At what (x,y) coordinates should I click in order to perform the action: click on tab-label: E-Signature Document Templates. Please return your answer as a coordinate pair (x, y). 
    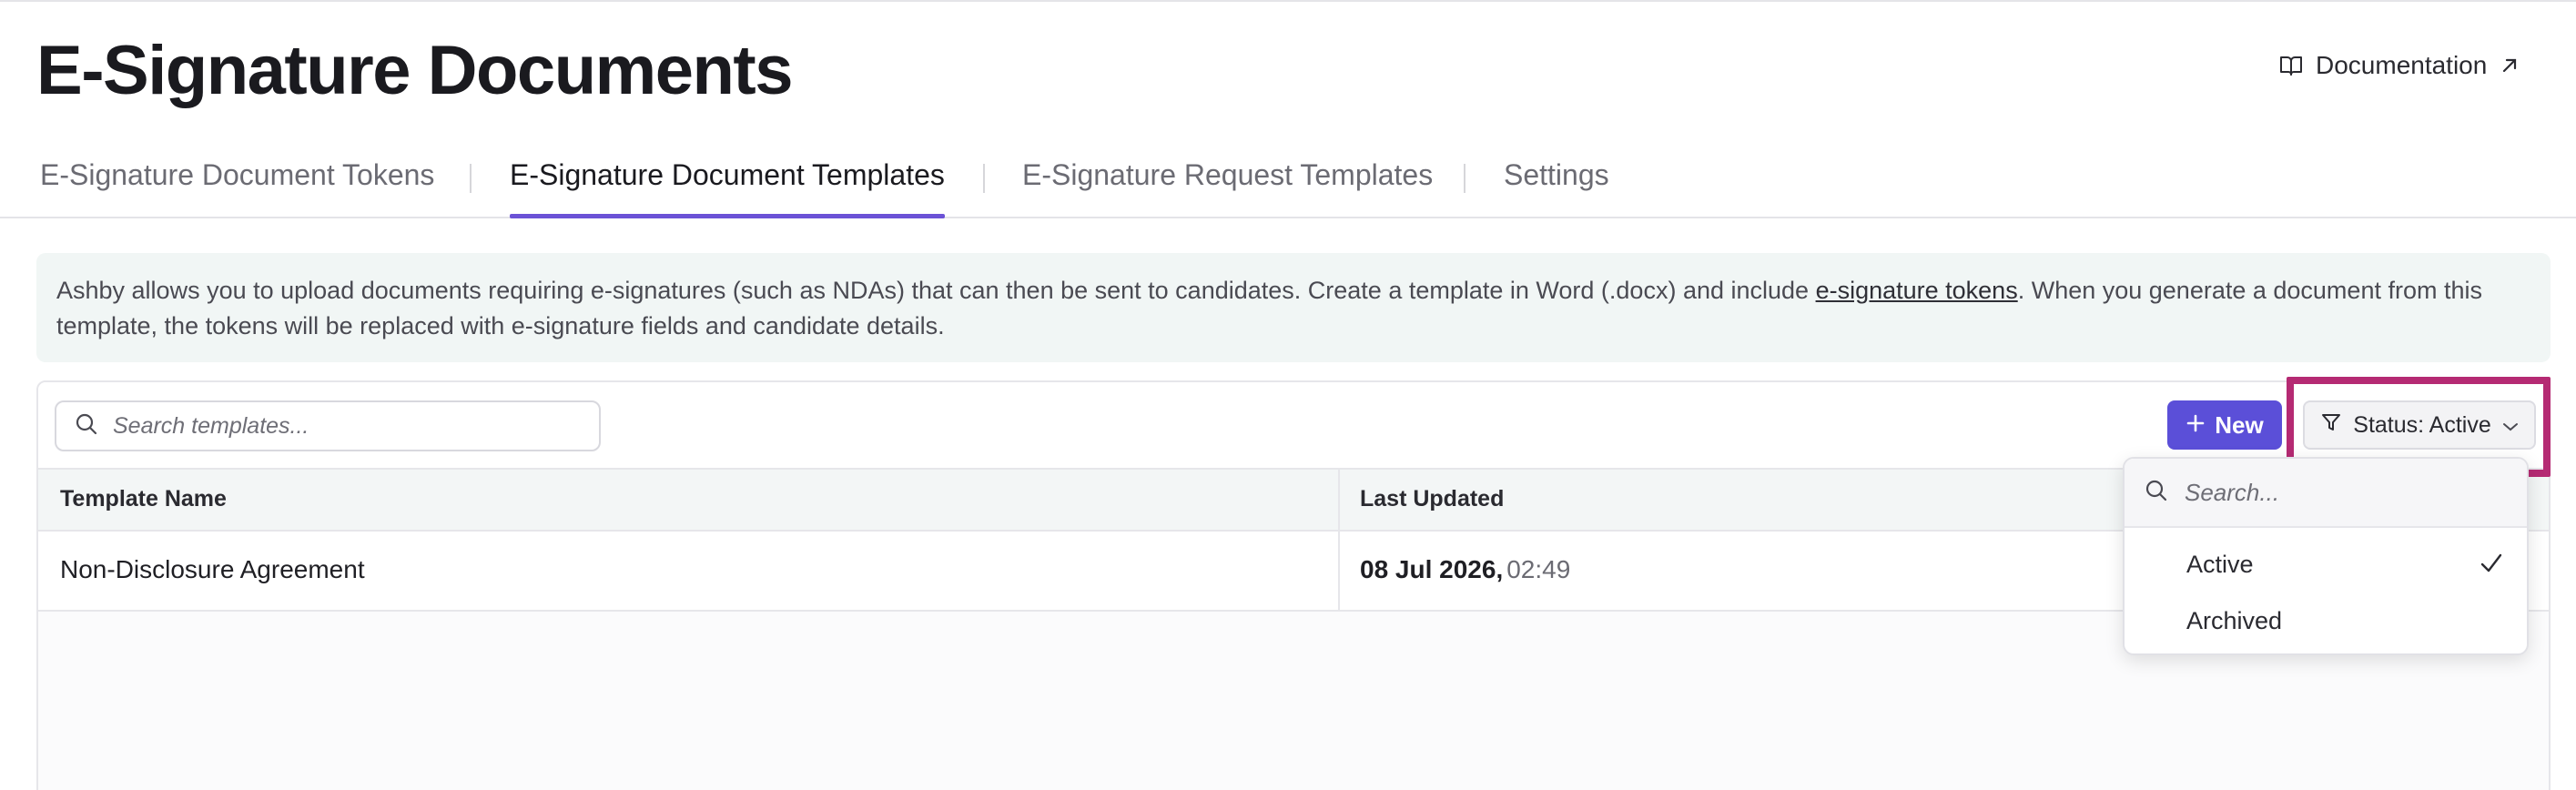
    Looking at the image, I should click on (727, 174).